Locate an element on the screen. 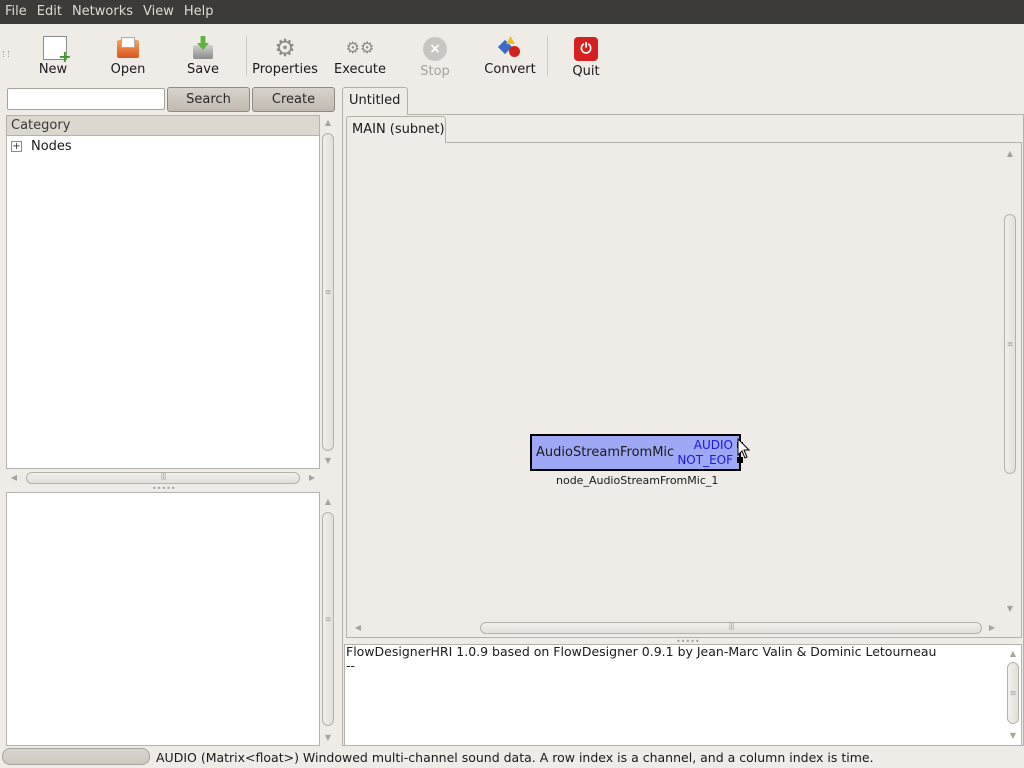 The height and width of the screenshot is (768, 1024). execute-button-label: Execute is located at coordinates (360, 69).